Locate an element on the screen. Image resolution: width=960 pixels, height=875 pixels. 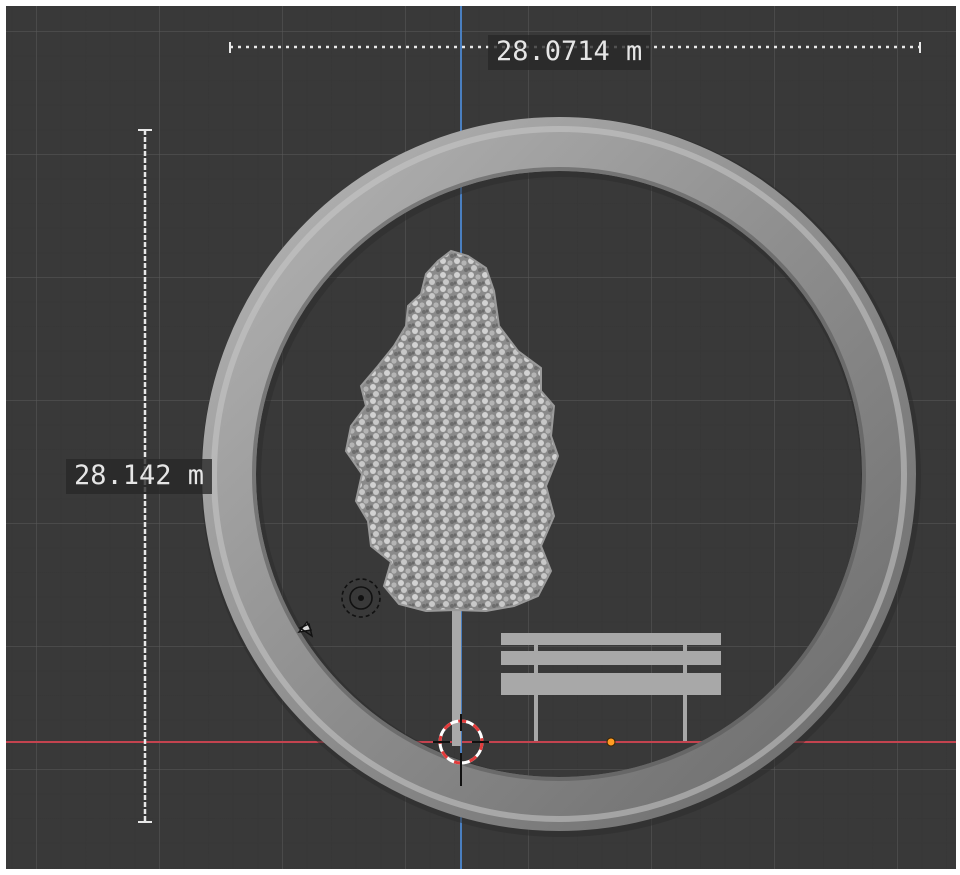
width-measurement-label: 28.0714 m is located at coordinates (569, 52).